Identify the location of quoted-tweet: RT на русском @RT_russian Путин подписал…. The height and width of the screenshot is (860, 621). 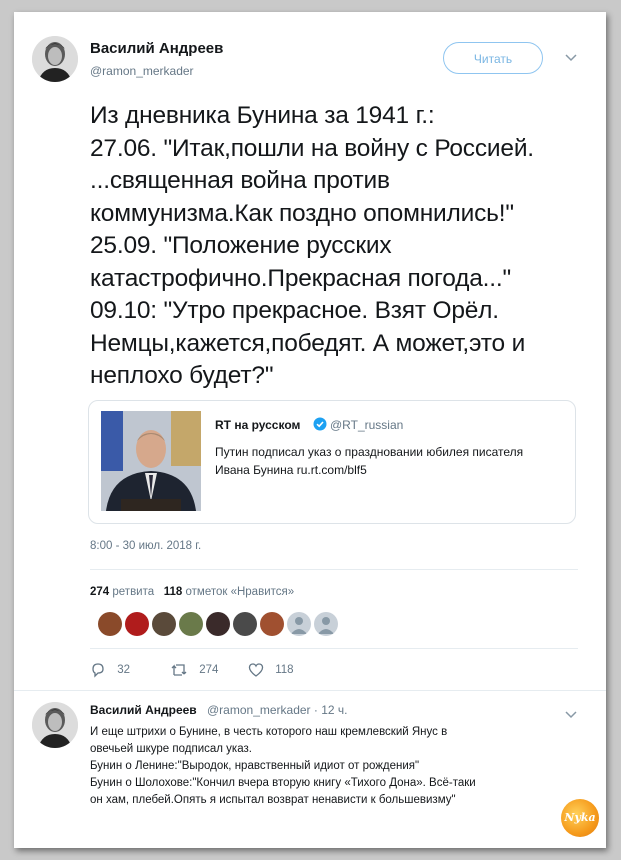
(332, 462).